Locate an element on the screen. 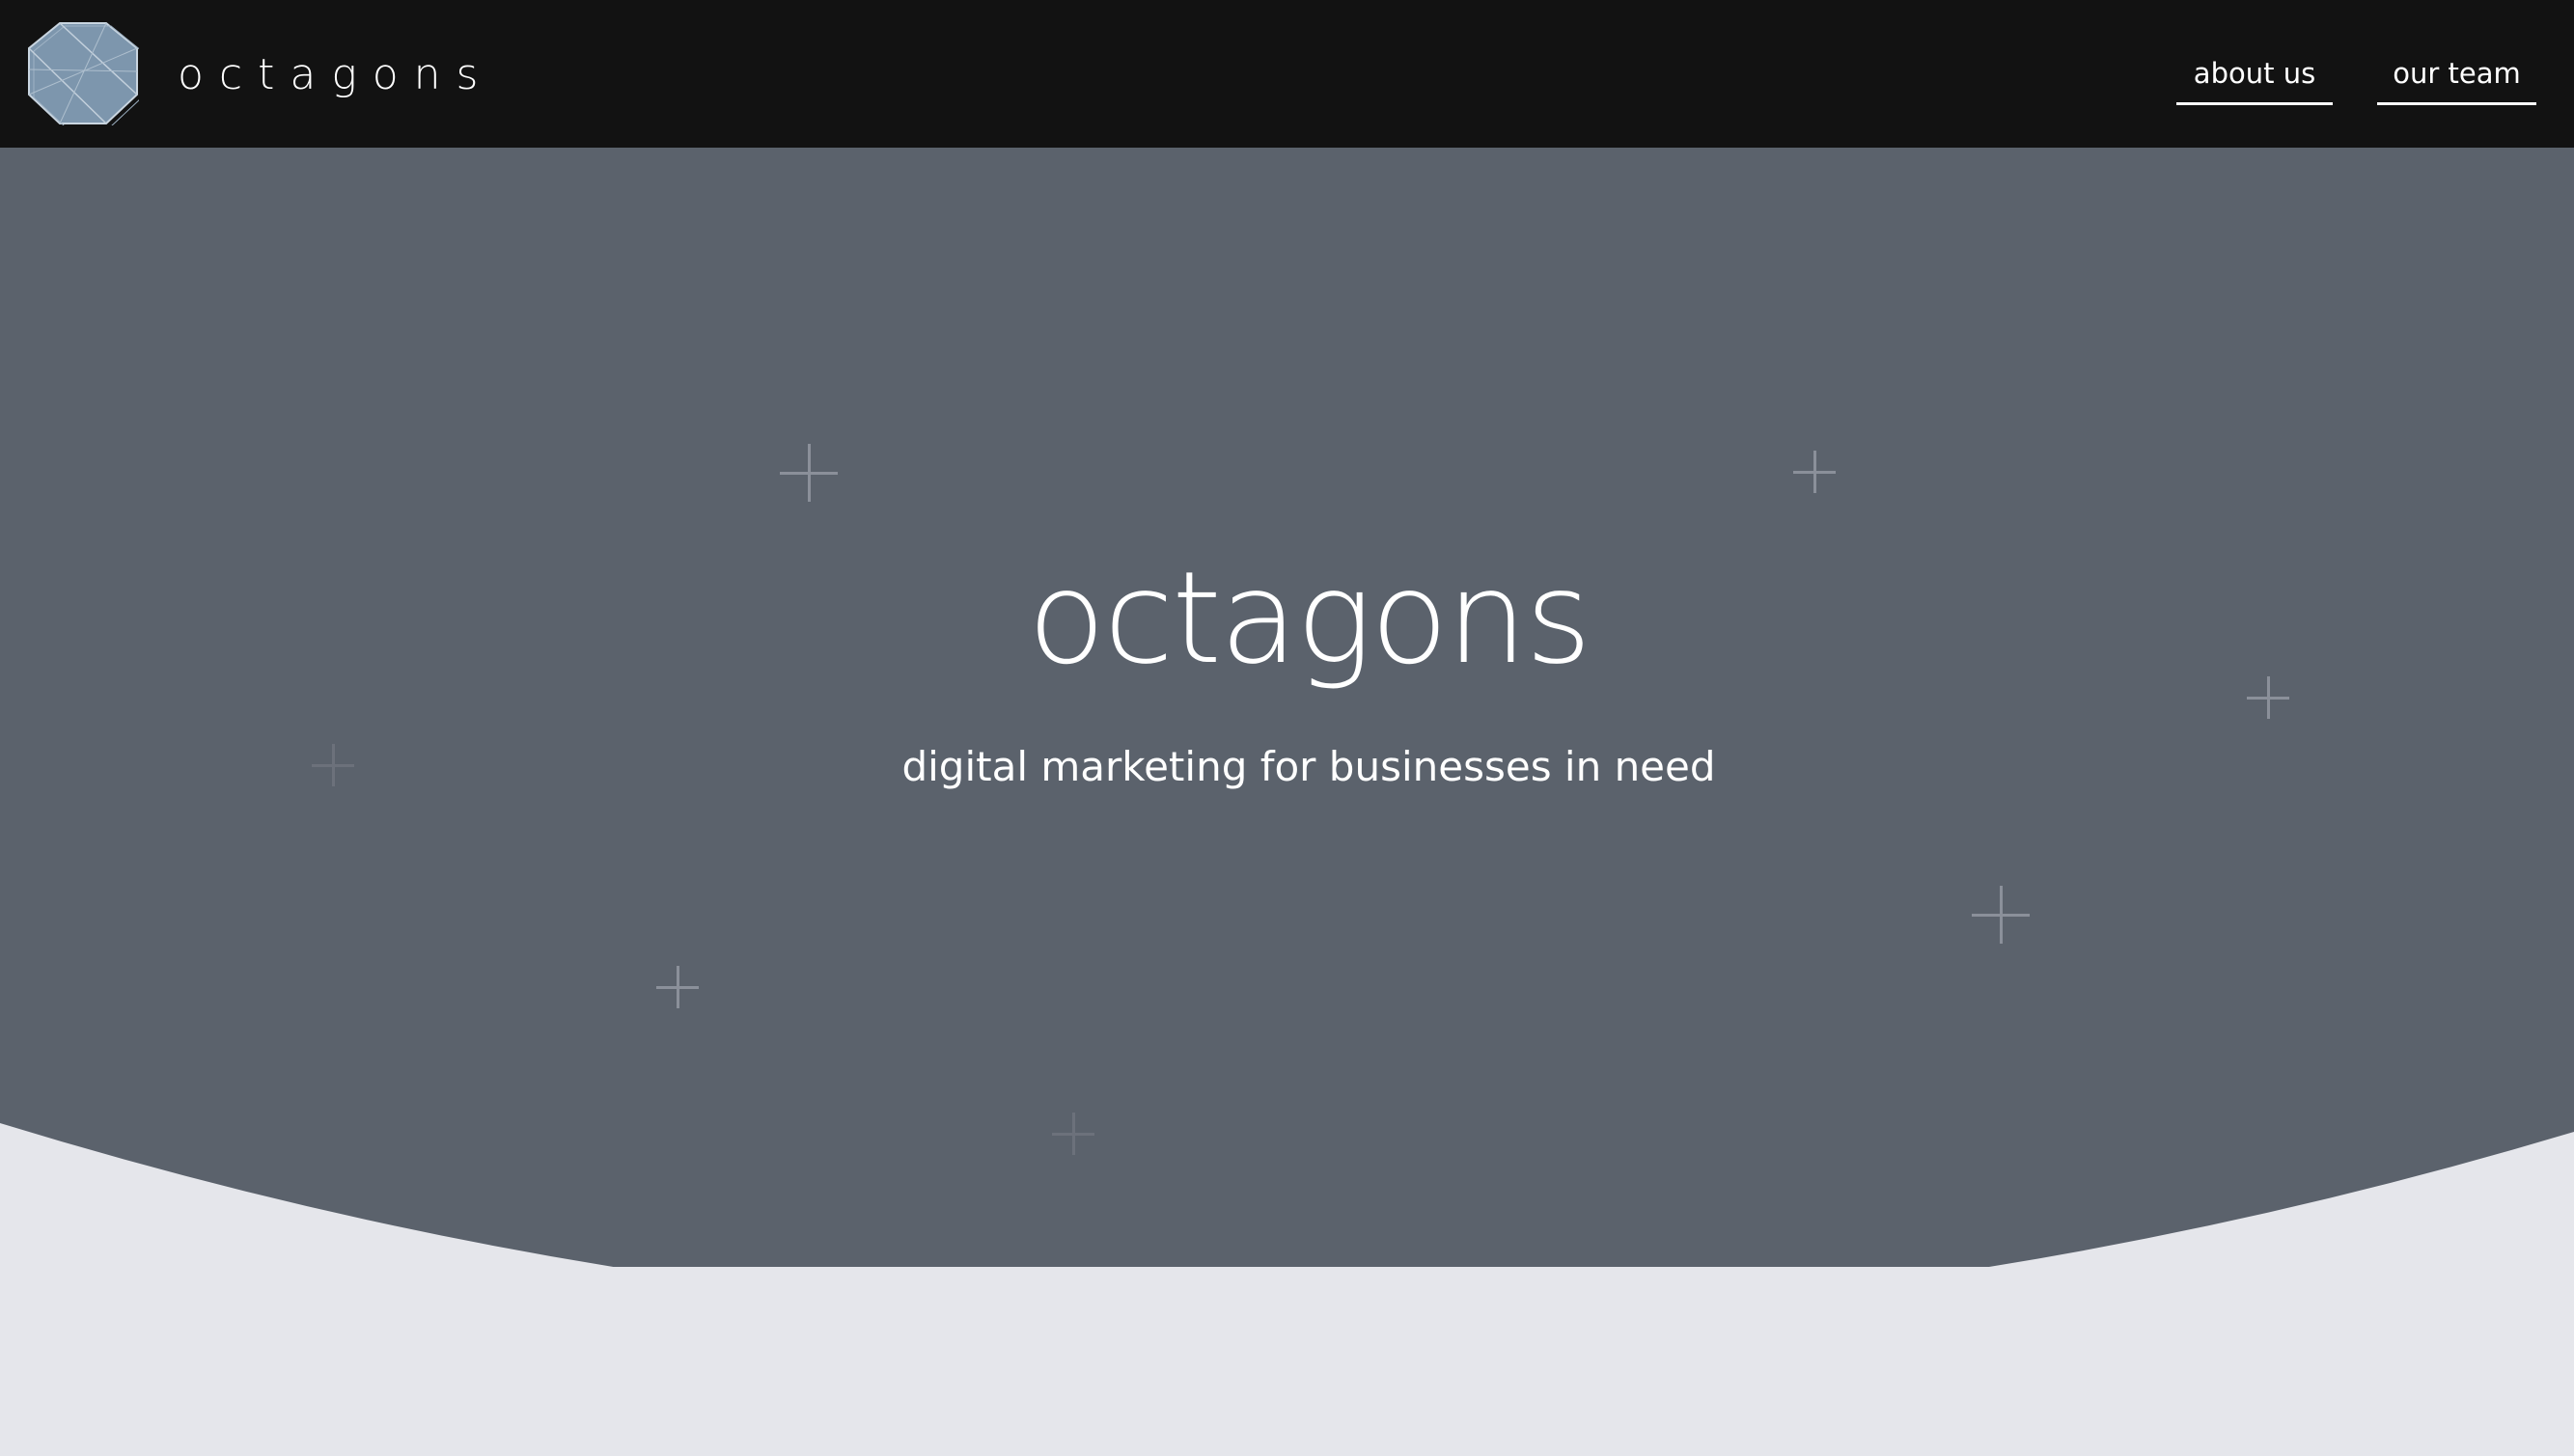 This screenshot has height=1456, width=2574. navbar: octagons about us our team is located at coordinates (1287, 74).